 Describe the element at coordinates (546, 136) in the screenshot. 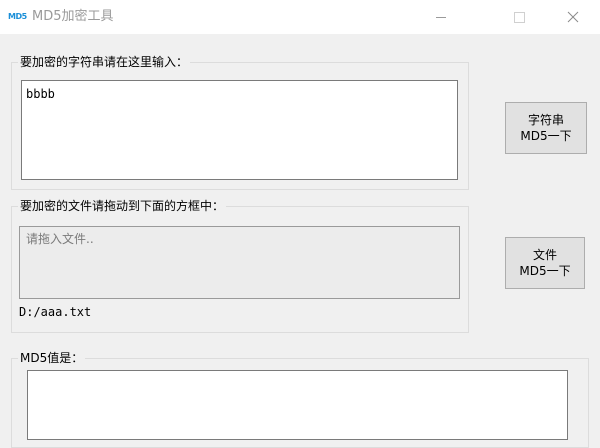

I see `md5-string-button-line2: MD5一下` at that location.